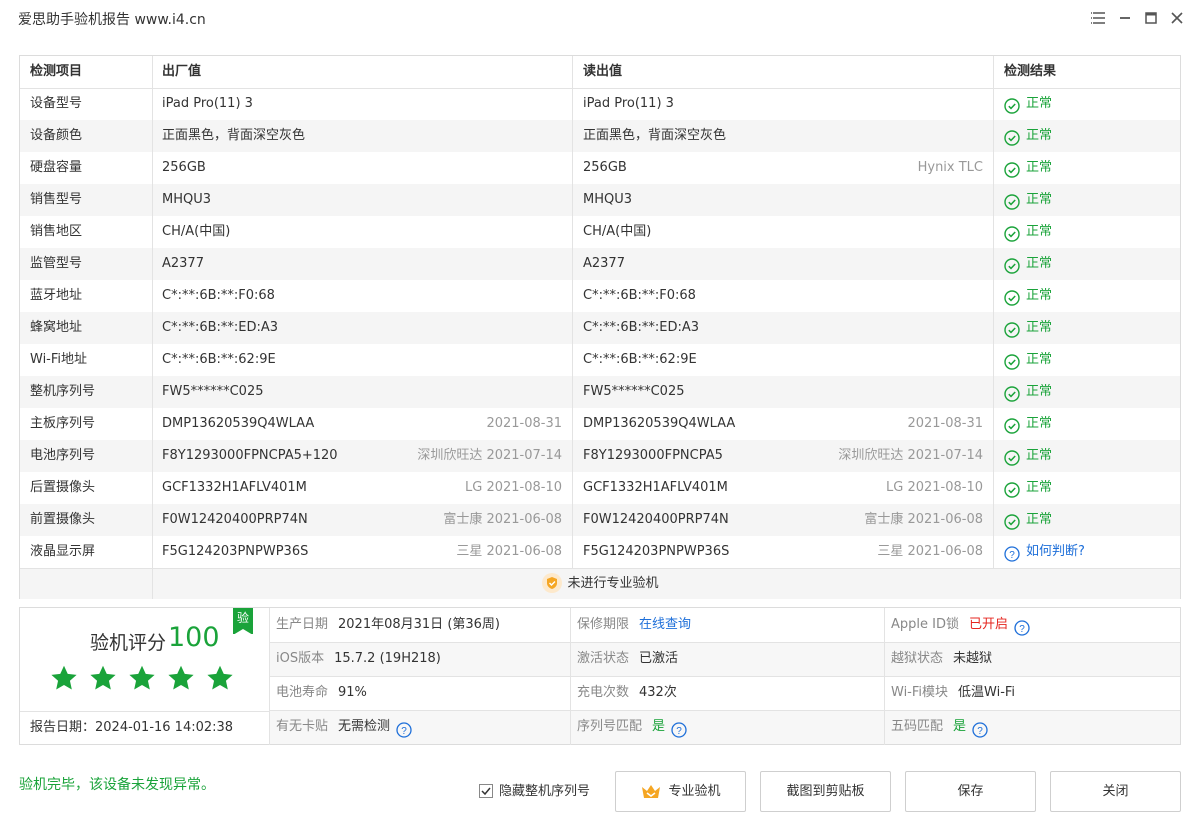 The height and width of the screenshot is (832, 1200). I want to click on table-row: 销售地区 CH/A(中国) CH/A(中国) 正常, so click(600, 232).